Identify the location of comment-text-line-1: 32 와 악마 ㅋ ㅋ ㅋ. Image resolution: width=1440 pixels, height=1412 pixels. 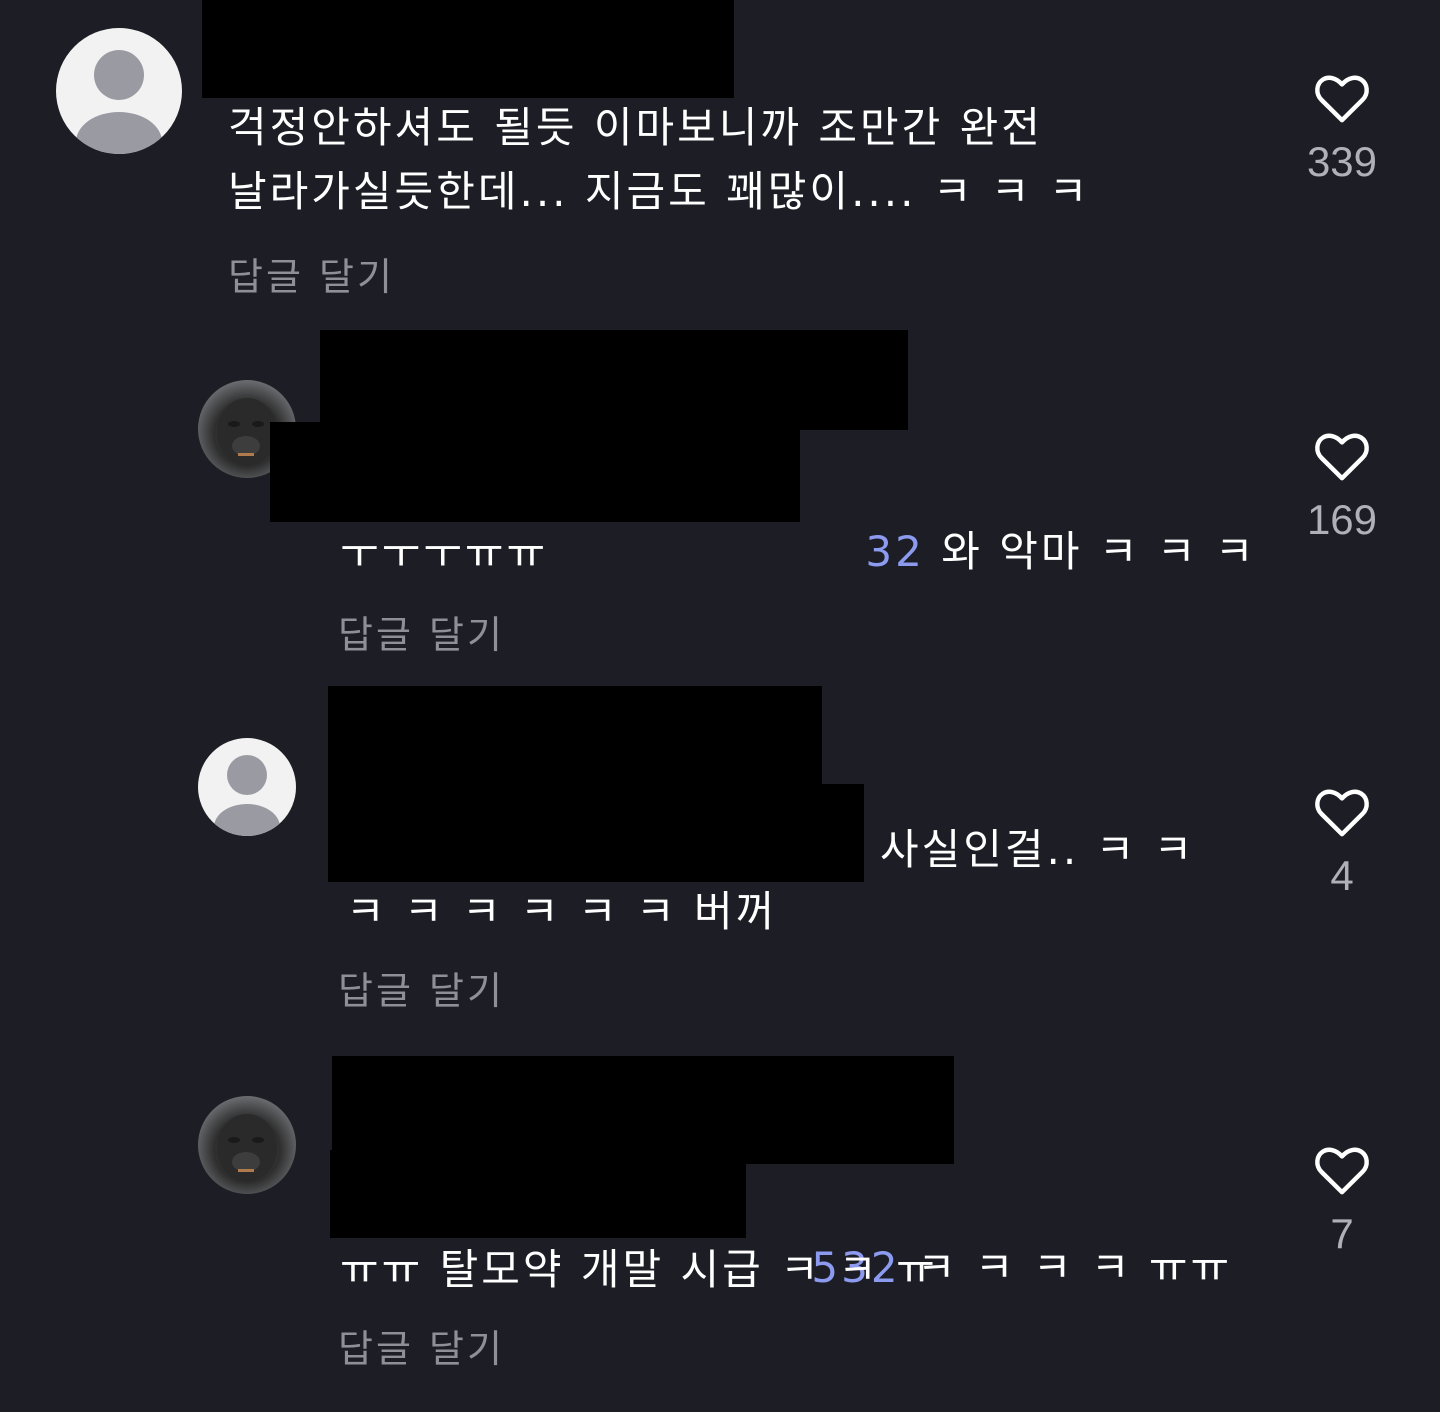
(1028, 552).